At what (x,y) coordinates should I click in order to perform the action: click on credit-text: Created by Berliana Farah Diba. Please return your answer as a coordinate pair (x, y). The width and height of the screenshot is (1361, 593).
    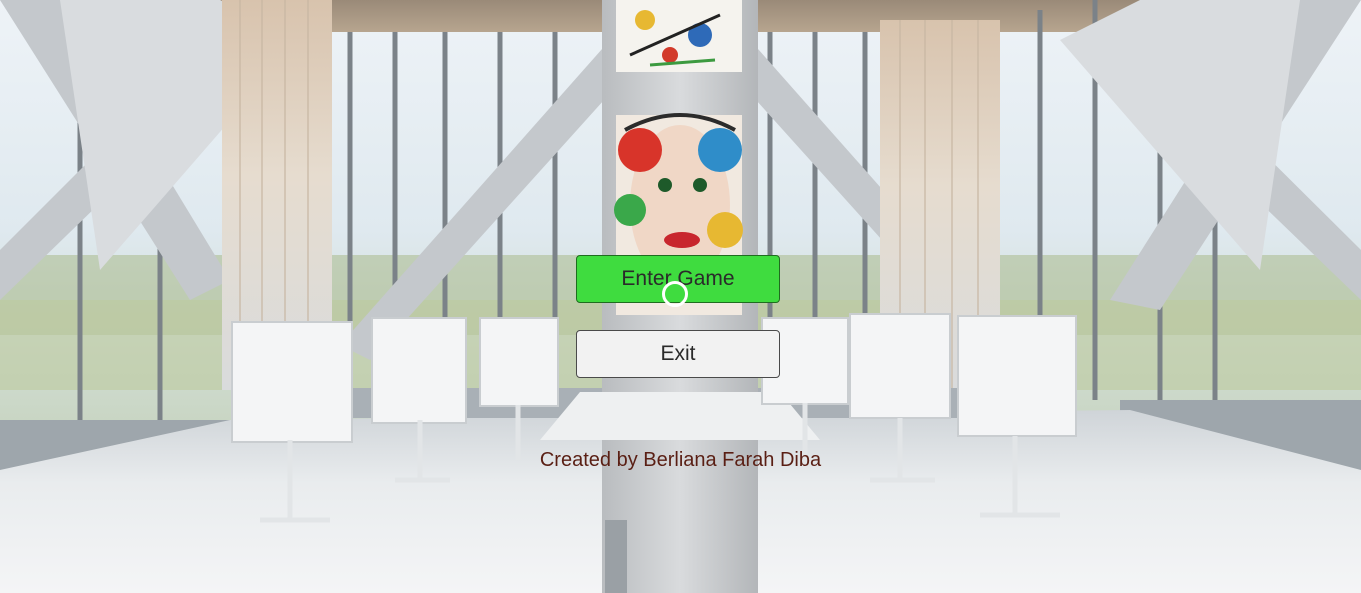
    Looking at the image, I should click on (680, 460).